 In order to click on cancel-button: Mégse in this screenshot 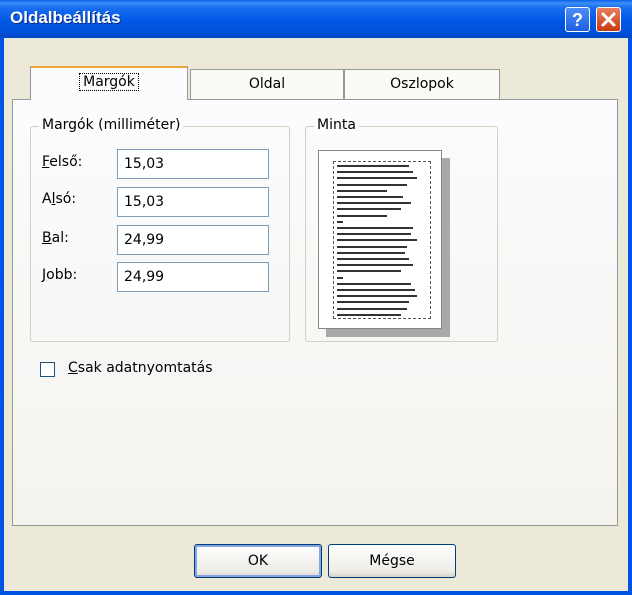, I will do `click(392, 561)`.